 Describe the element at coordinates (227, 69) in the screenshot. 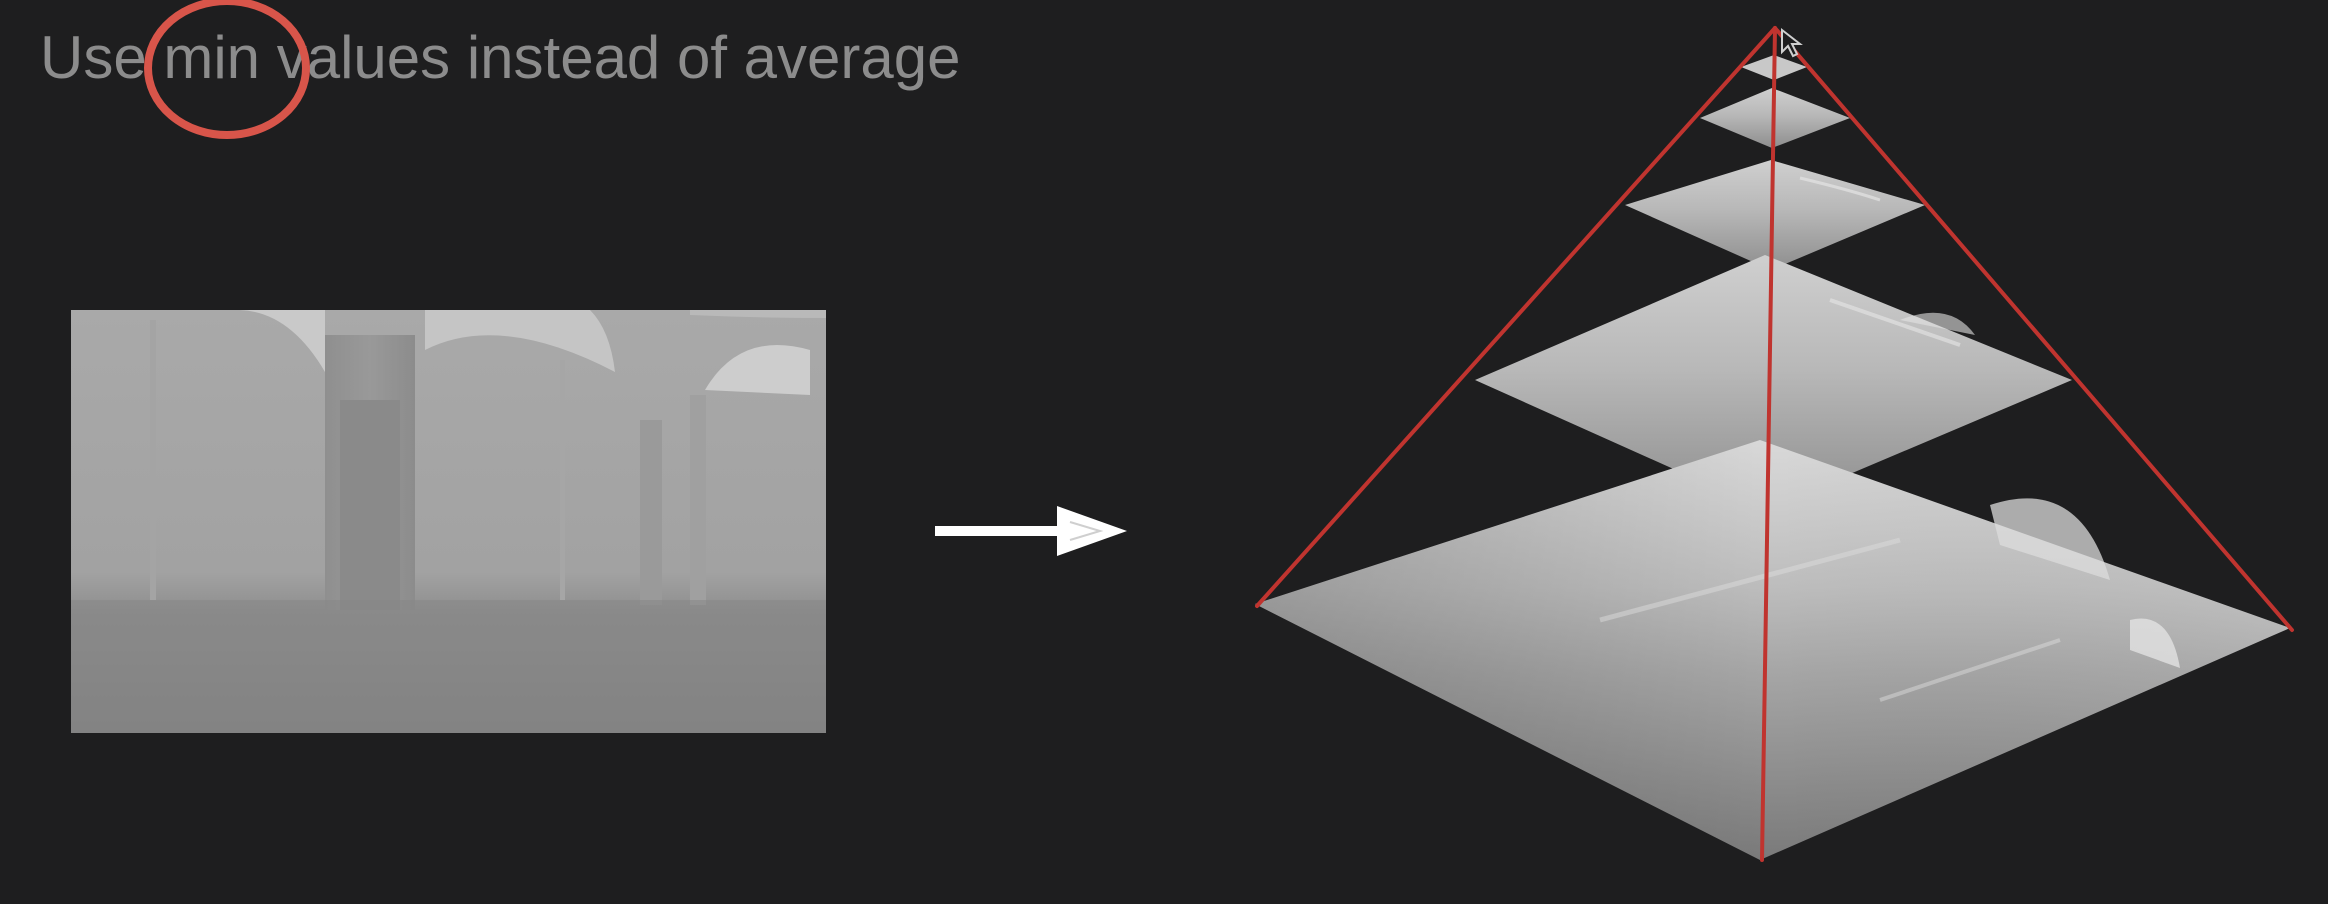

I see `highlight-circle` at that location.